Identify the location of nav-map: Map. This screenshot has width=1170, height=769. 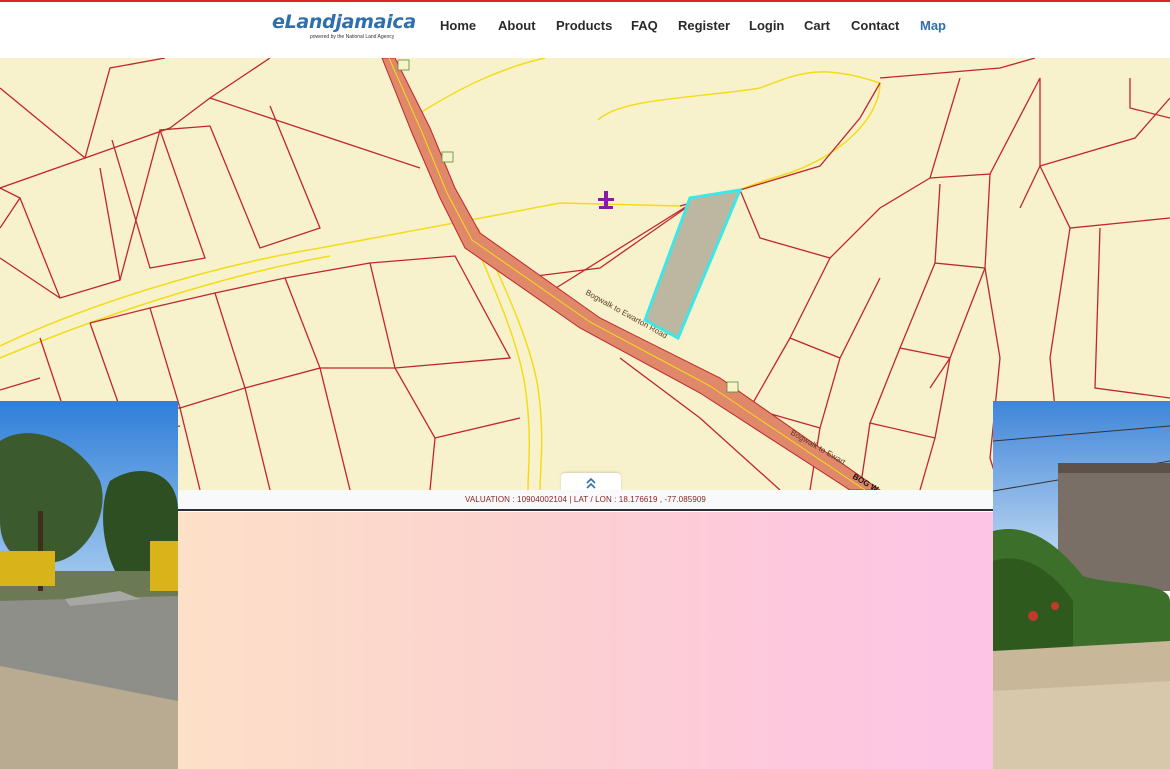
(933, 25).